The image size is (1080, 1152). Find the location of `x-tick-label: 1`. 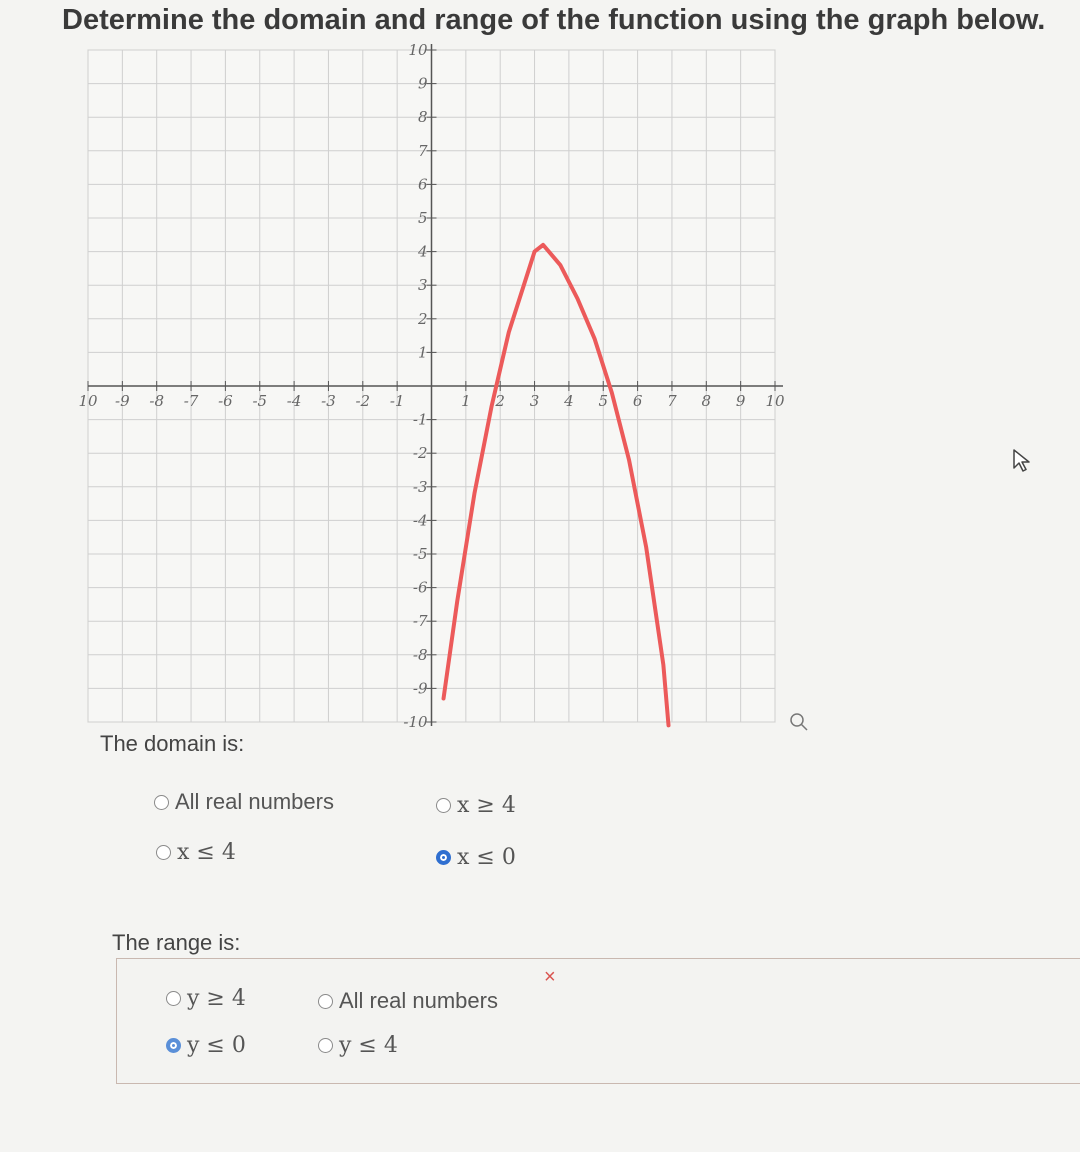

x-tick-label: 1 is located at coordinates (466, 401).